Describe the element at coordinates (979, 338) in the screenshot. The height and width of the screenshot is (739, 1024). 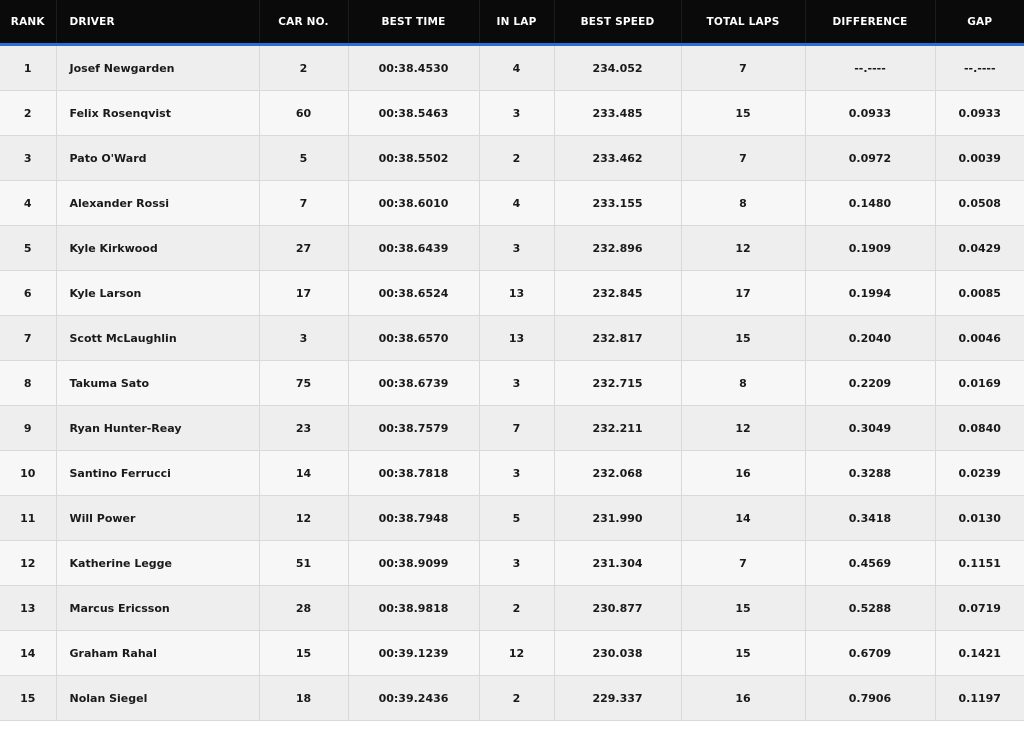
I see `cell-gap: 0.0046` at that location.